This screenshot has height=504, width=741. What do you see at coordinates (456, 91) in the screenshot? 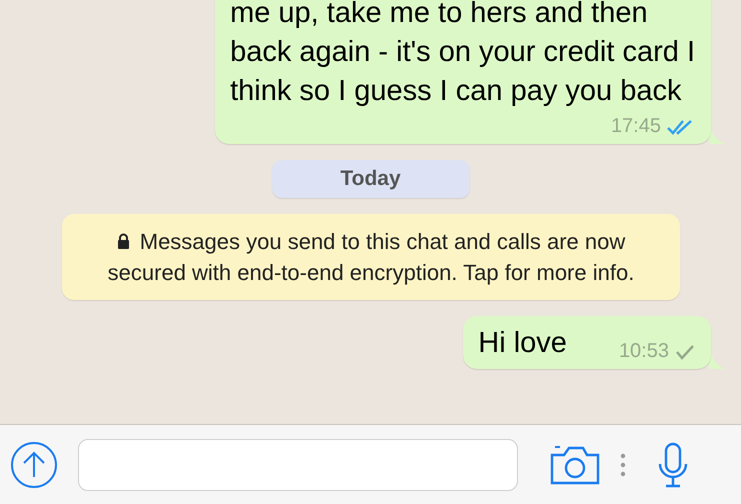
I see `message-text: think so I guess I can pay you back` at bounding box center [456, 91].